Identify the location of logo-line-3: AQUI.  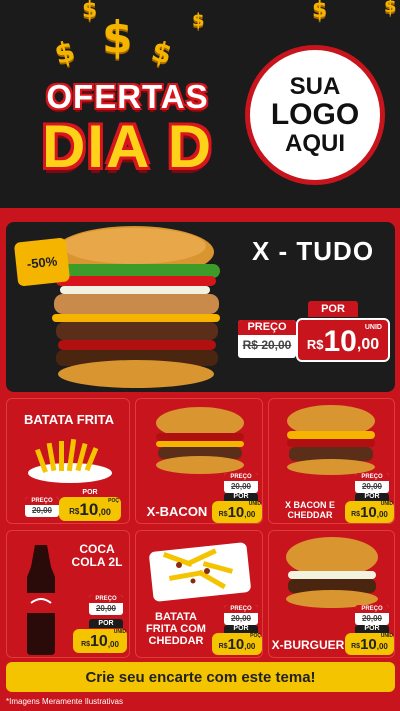
(315, 143).